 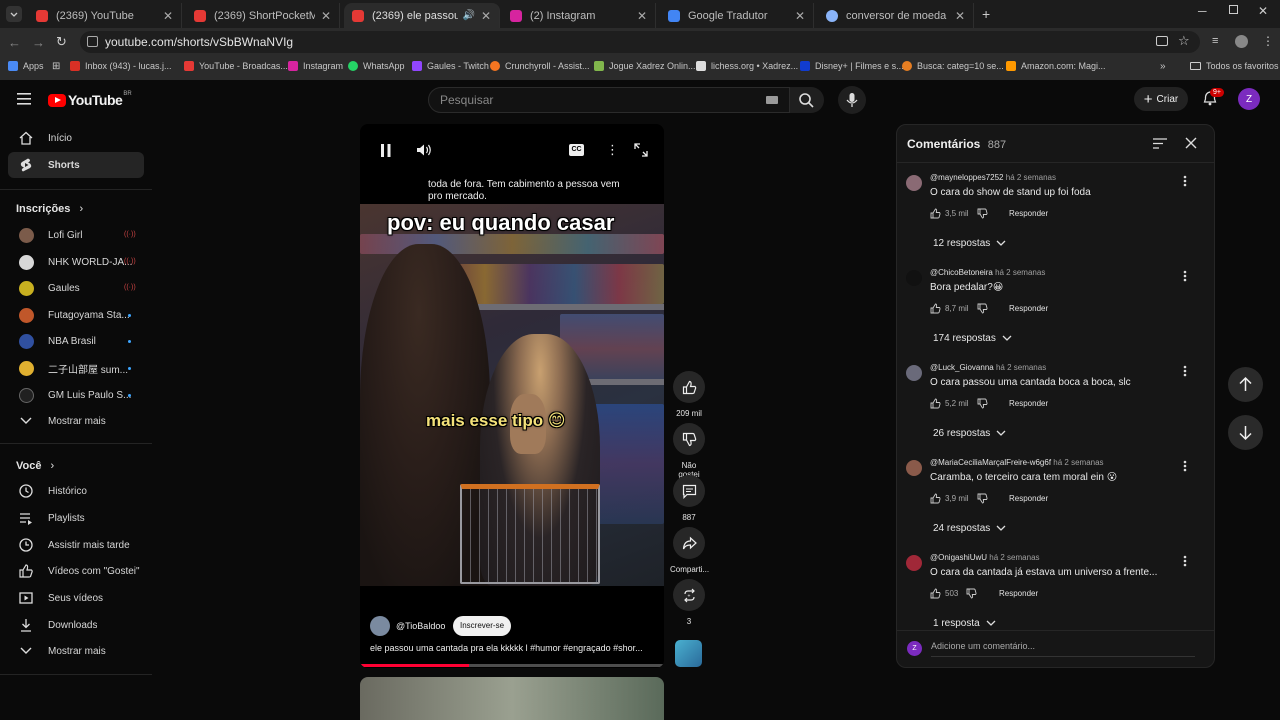 What do you see at coordinates (1160, 143) in the screenshot?
I see `sort-comments-button` at bounding box center [1160, 143].